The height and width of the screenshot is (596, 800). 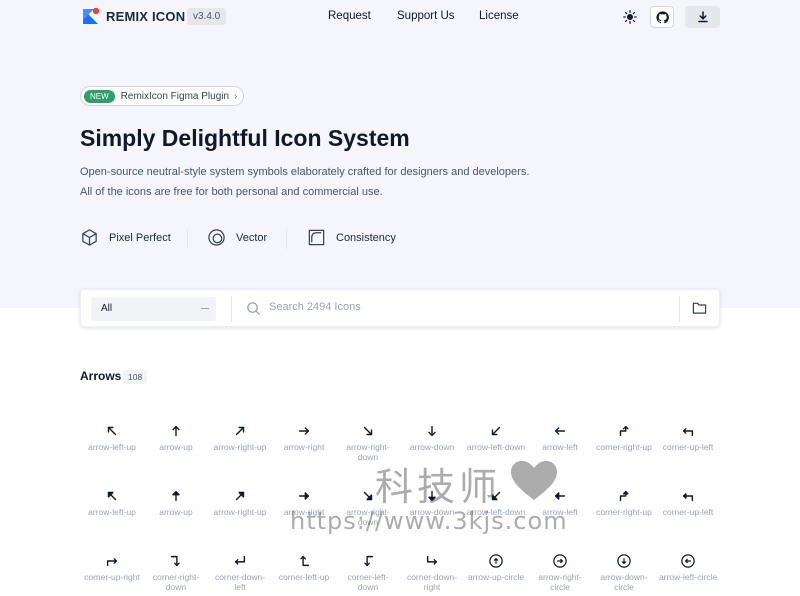 I want to click on icon-card: corner-down-right, so click(x=432, y=573).